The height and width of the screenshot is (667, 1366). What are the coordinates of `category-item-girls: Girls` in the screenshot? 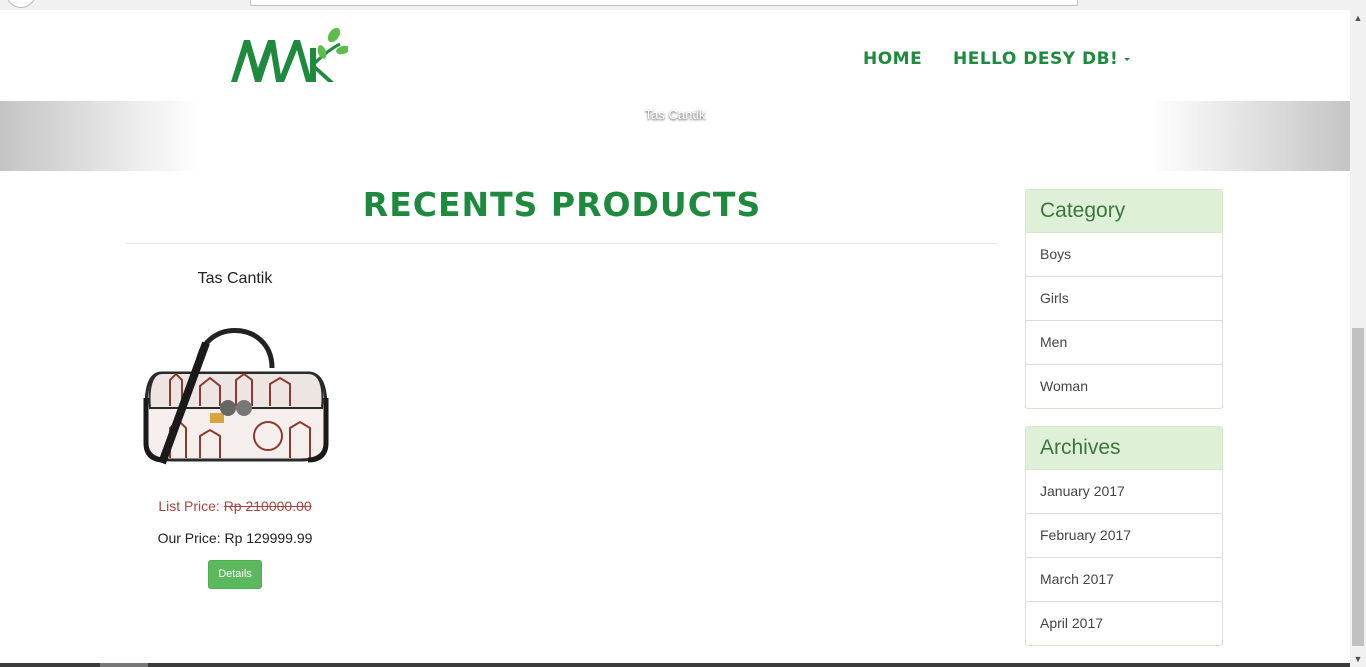 It's located at (1124, 299).